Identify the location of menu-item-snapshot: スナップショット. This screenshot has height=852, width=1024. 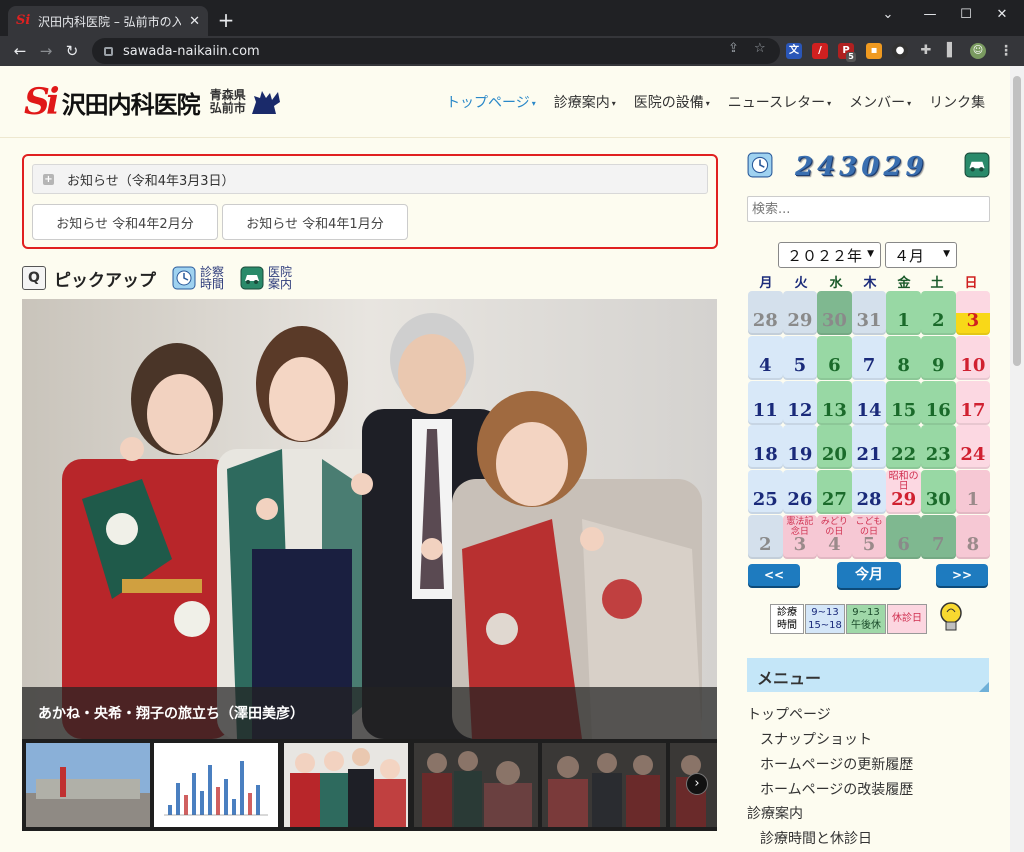
(816, 739).